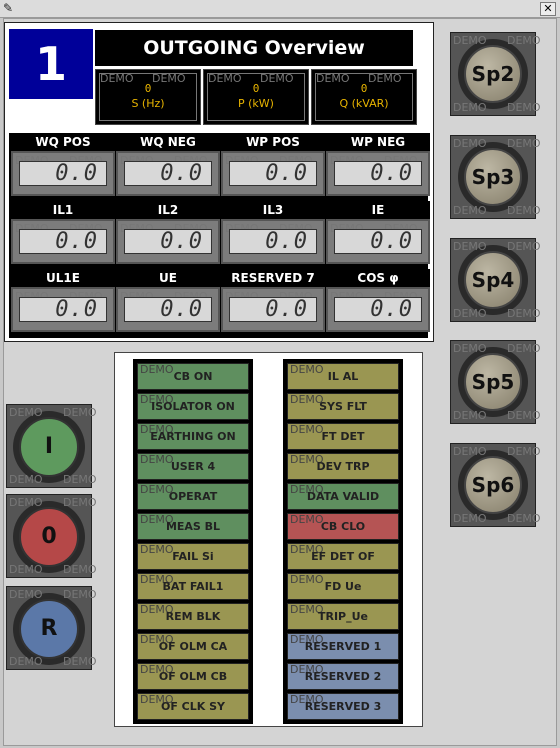 The height and width of the screenshot is (748, 560). What do you see at coordinates (63, 278) in the screenshot?
I see `measurement-label: UL1E` at bounding box center [63, 278].